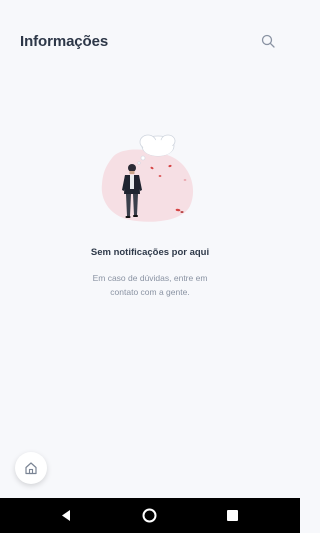 This screenshot has width=320, height=533. I want to click on back-triangle-icon, so click(66, 515).